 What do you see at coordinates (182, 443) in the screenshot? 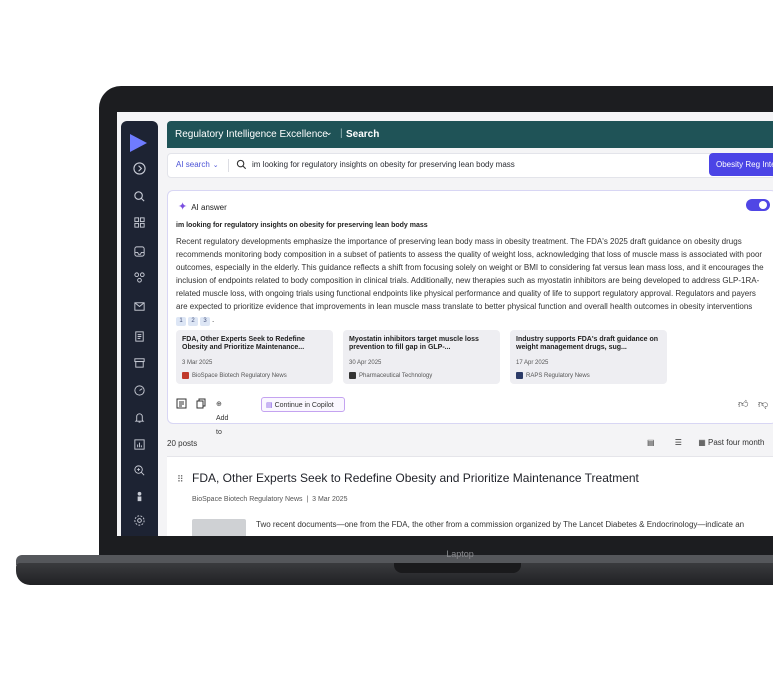
I see `results-count: 20 posts` at bounding box center [182, 443].